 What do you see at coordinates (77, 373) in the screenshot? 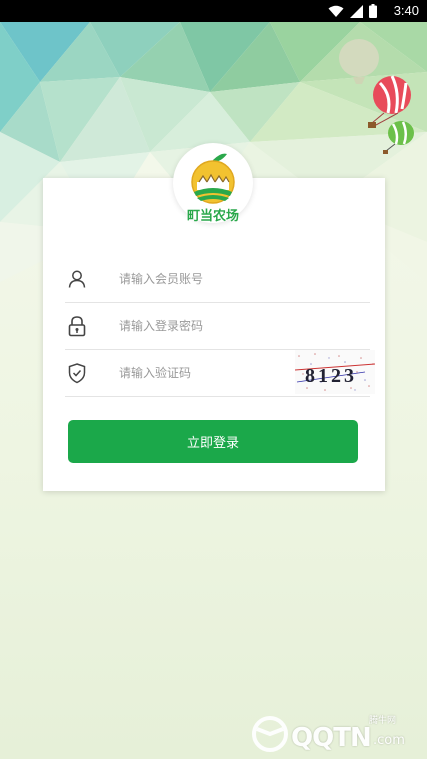
I see `shield-check-icon` at bounding box center [77, 373].